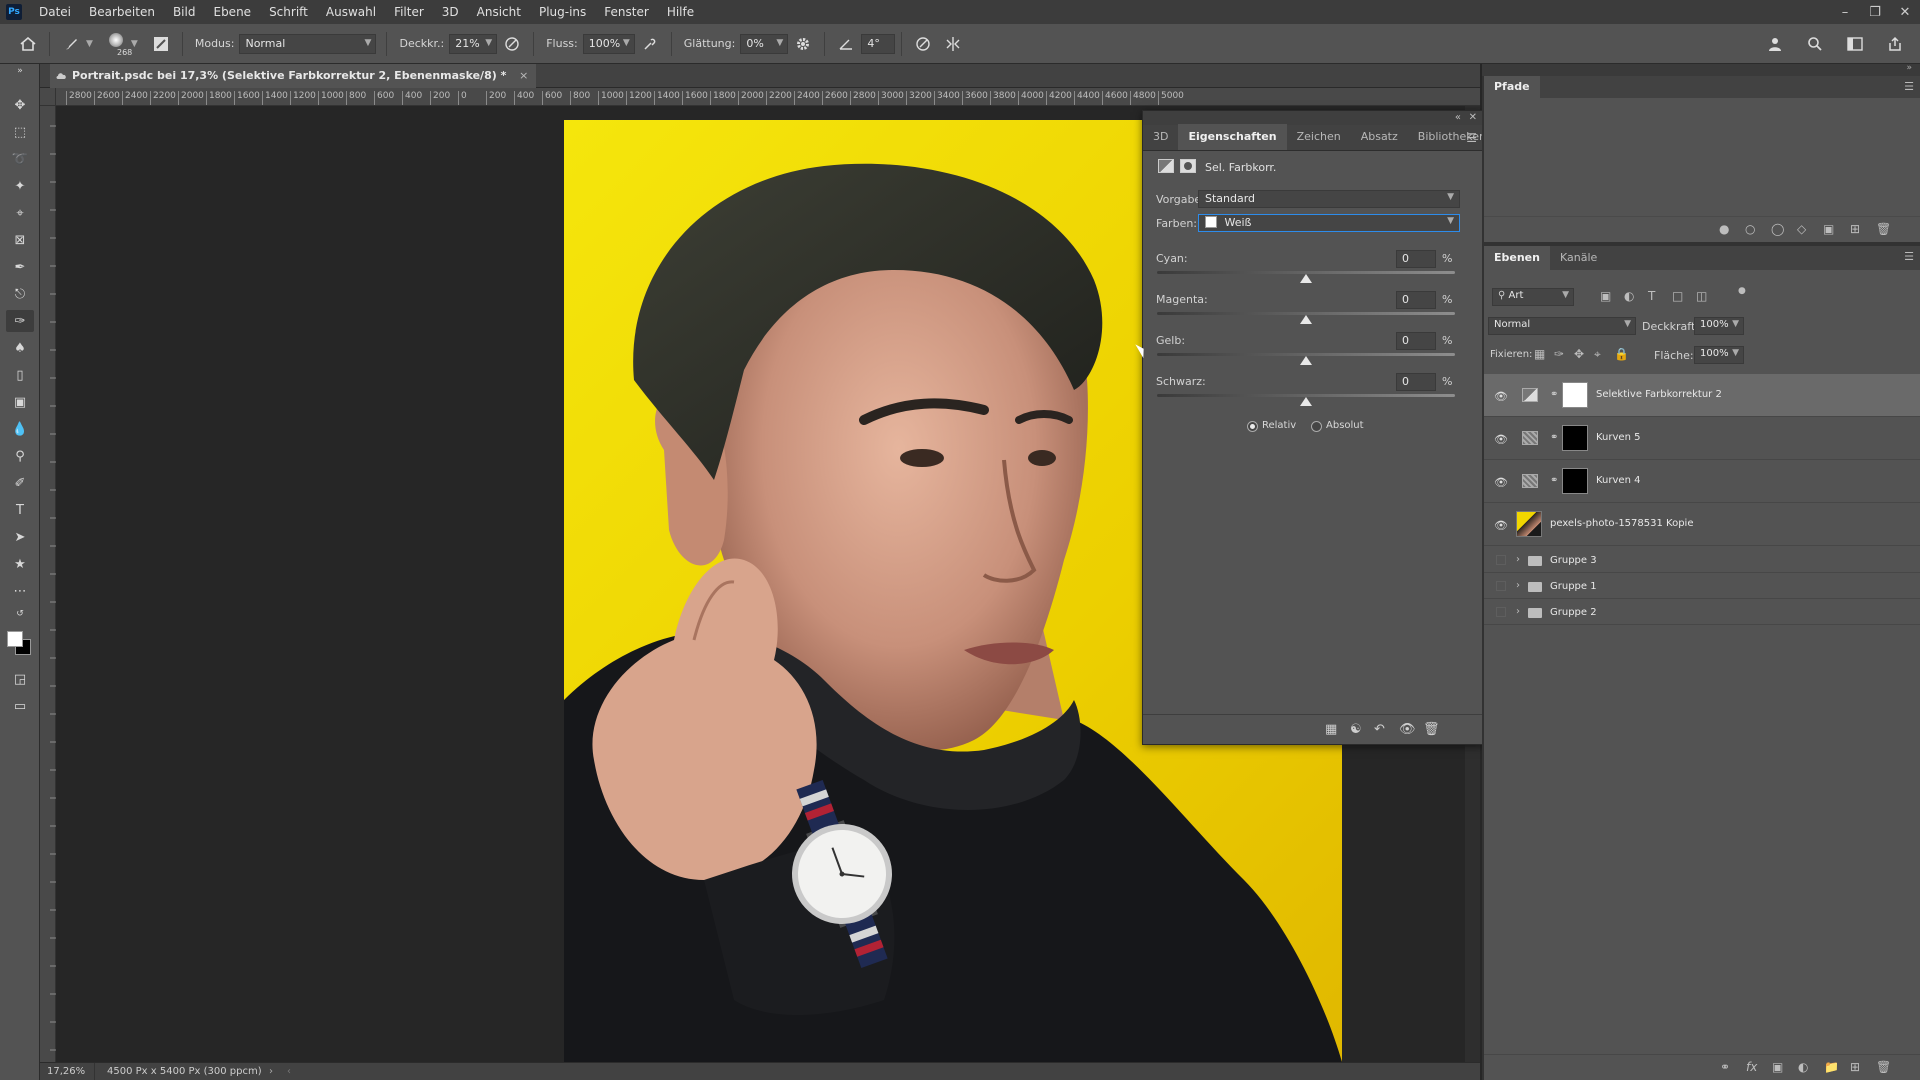 The image size is (1920, 1080). I want to click on chevron-left-icon: ‹, so click(289, 1071).